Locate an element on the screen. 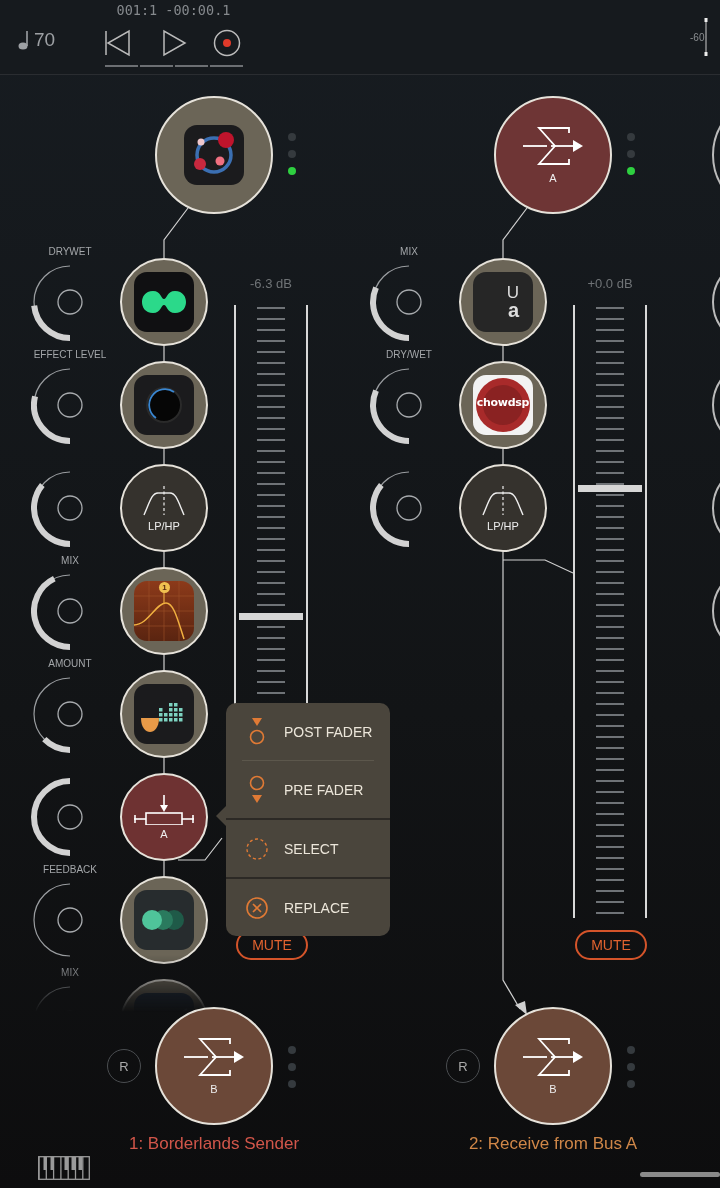 The height and width of the screenshot is (1188, 720). menu-item: PRE FADER is located at coordinates (308, 789).